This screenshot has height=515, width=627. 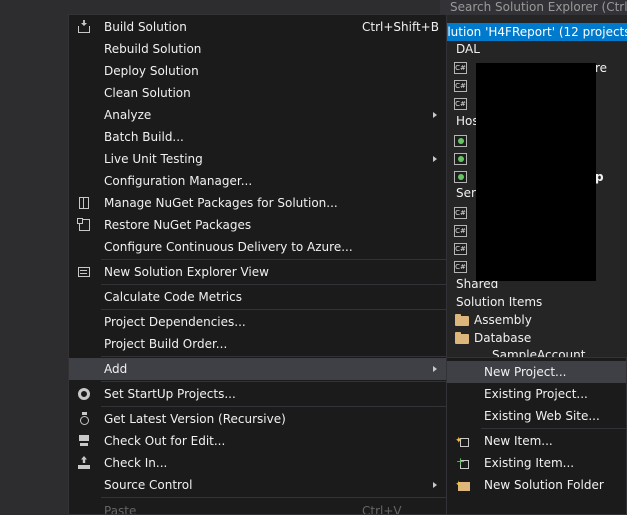 What do you see at coordinates (84, 394) in the screenshot?
I see `gear-icon` at bounding box center [84, 394].